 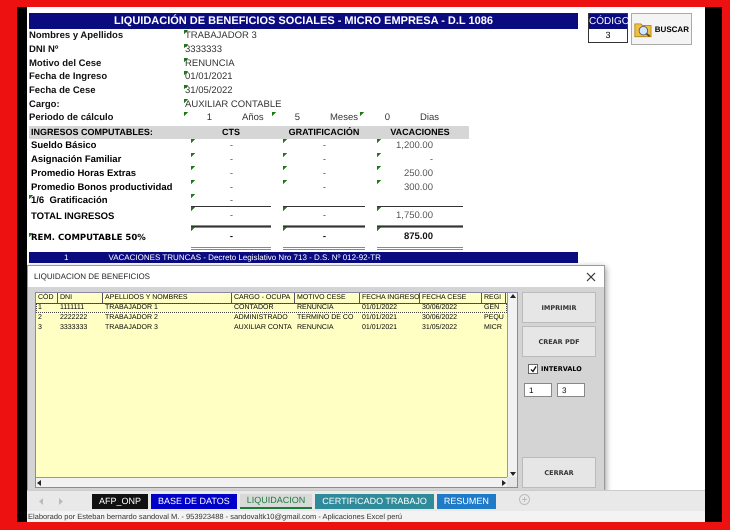 I want to click on up-arrow-icon, so click(x=513, y=296).